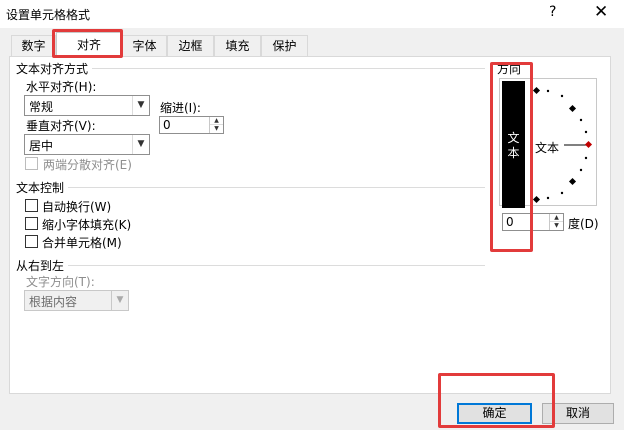 This screenshot has height=430, width=624. What do you see at coordinates (40, 188) in the screenshot?
I see `text-control-title: 文本控制` at bounding box center [40, 188].